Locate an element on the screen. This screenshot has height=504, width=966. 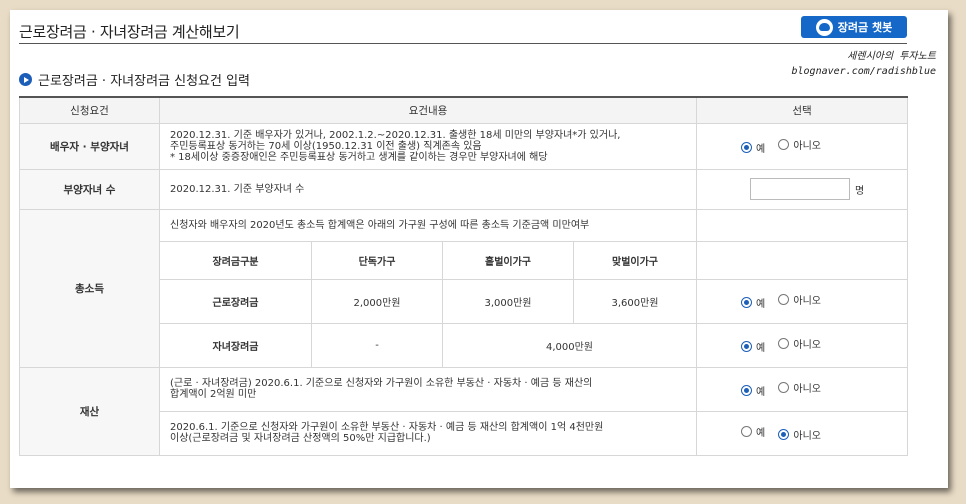
subheader-single: 단독가구 is located at coordinates (377, 260).